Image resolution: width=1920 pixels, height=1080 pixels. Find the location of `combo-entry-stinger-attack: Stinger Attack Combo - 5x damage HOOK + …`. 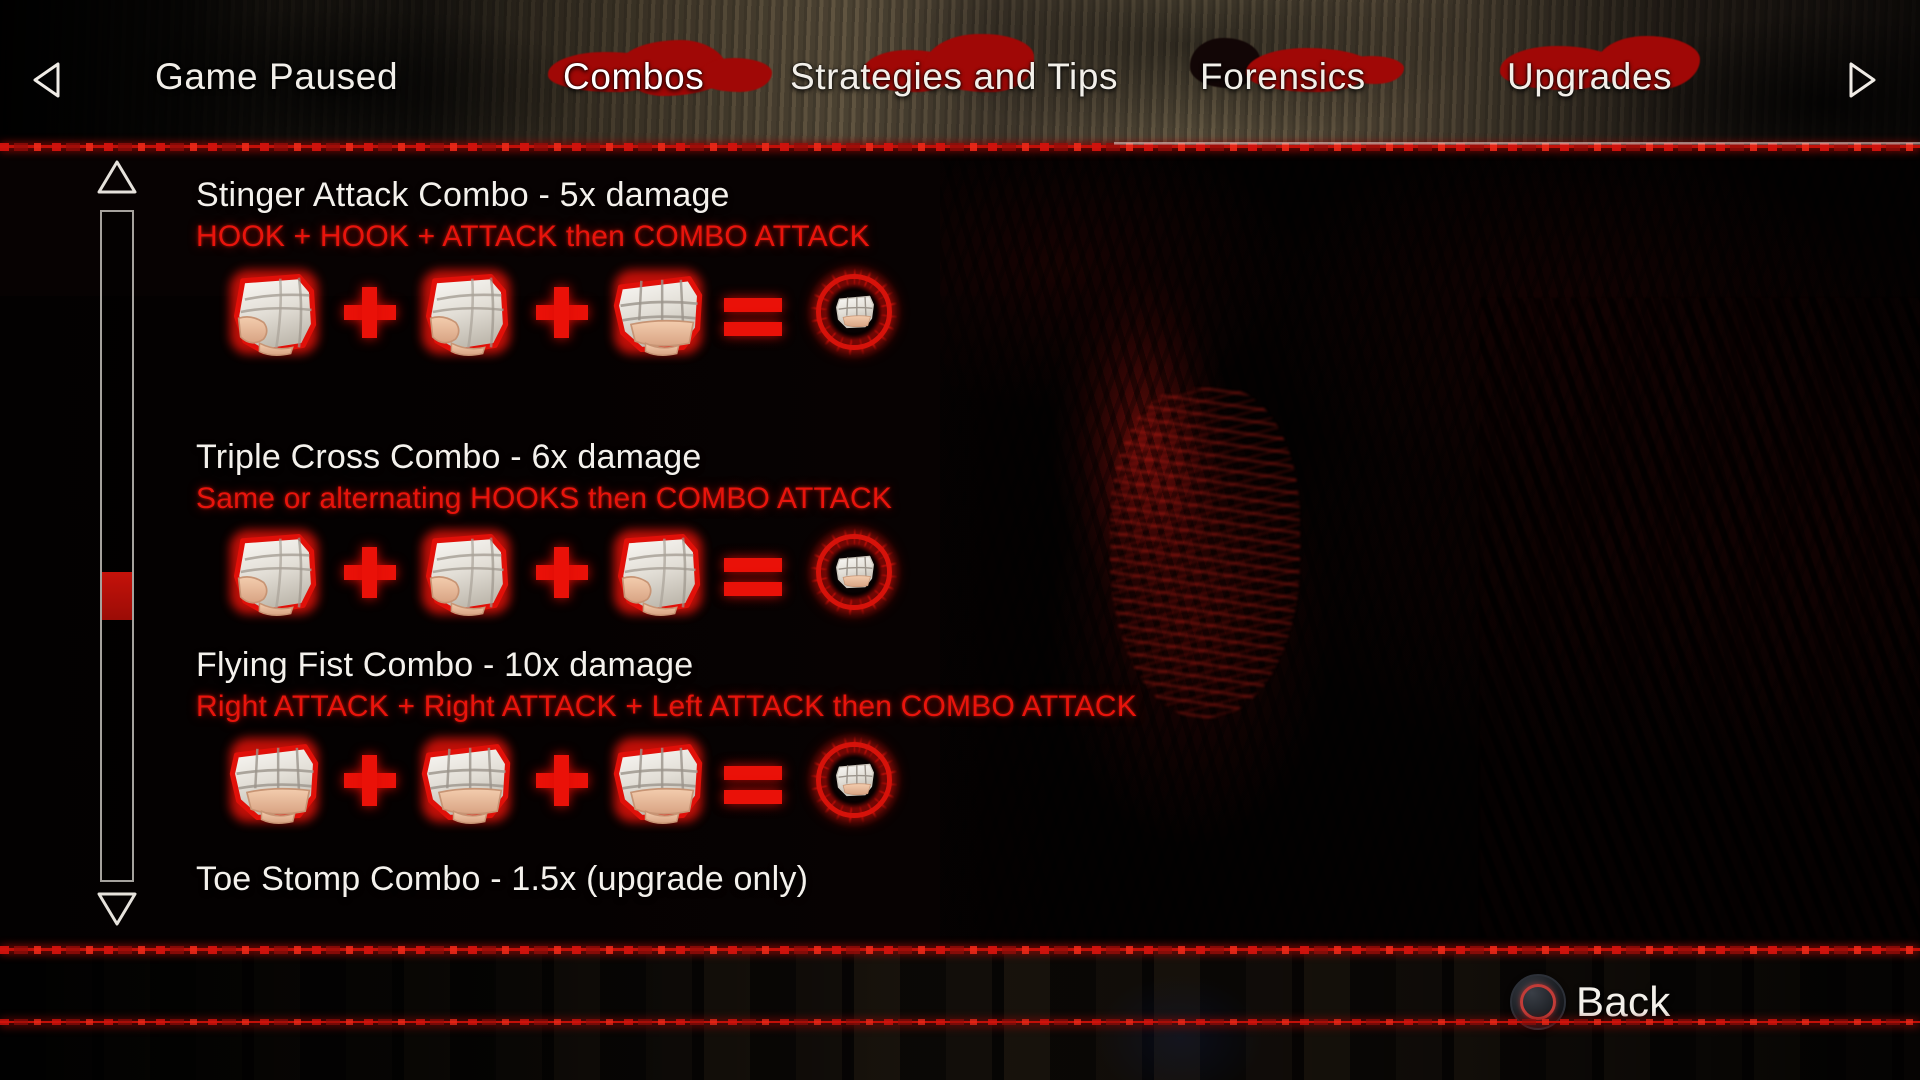

combo-entry-stinger-attack: Stinger Attack Combo - 5x damage HOOK + … is located at coordinates (836, 270).